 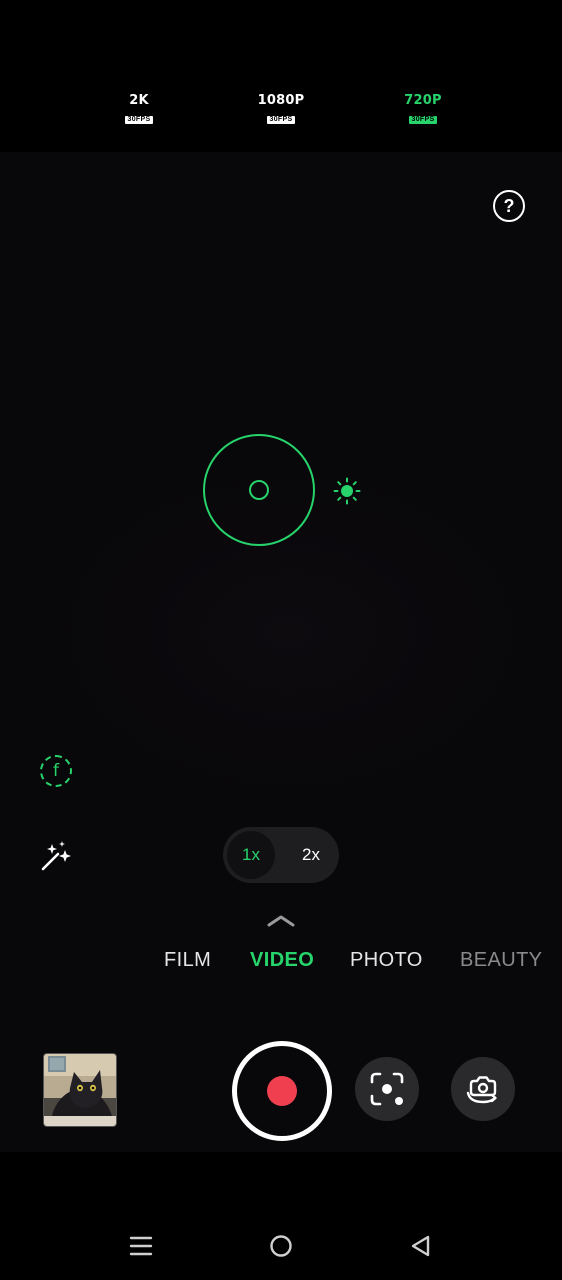 I want to click on cat-photo, so click(x=80, y=1090).